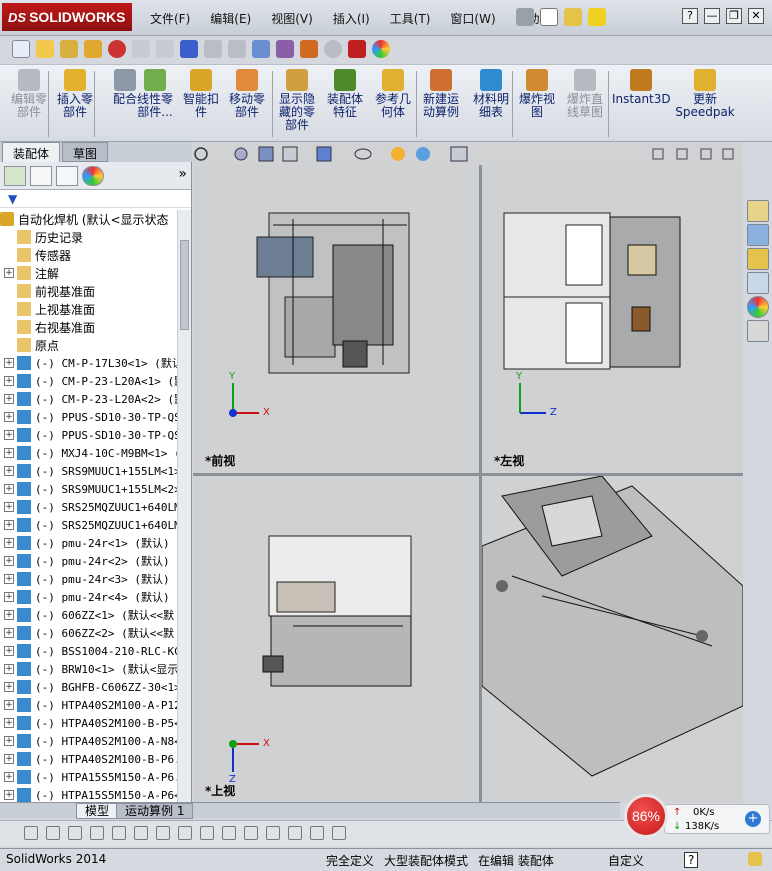  I want to click on add-icon: +, so click(753, 819).